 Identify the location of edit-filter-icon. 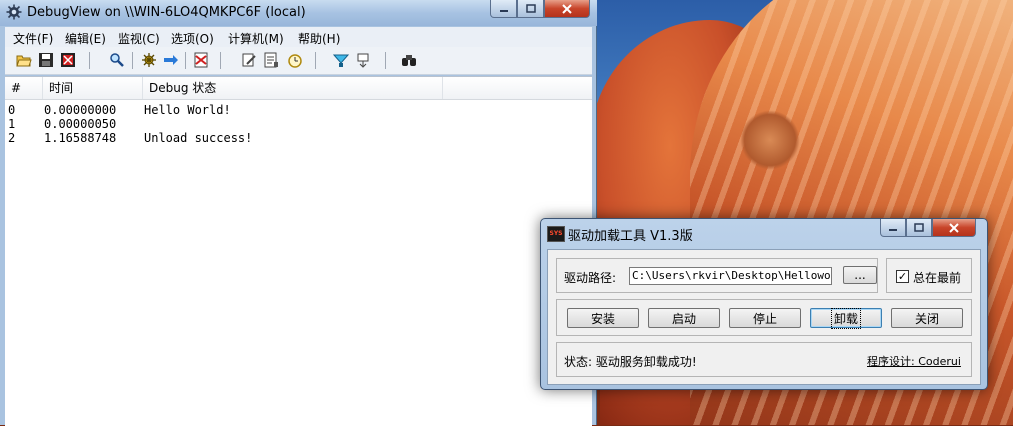
(249, 60).